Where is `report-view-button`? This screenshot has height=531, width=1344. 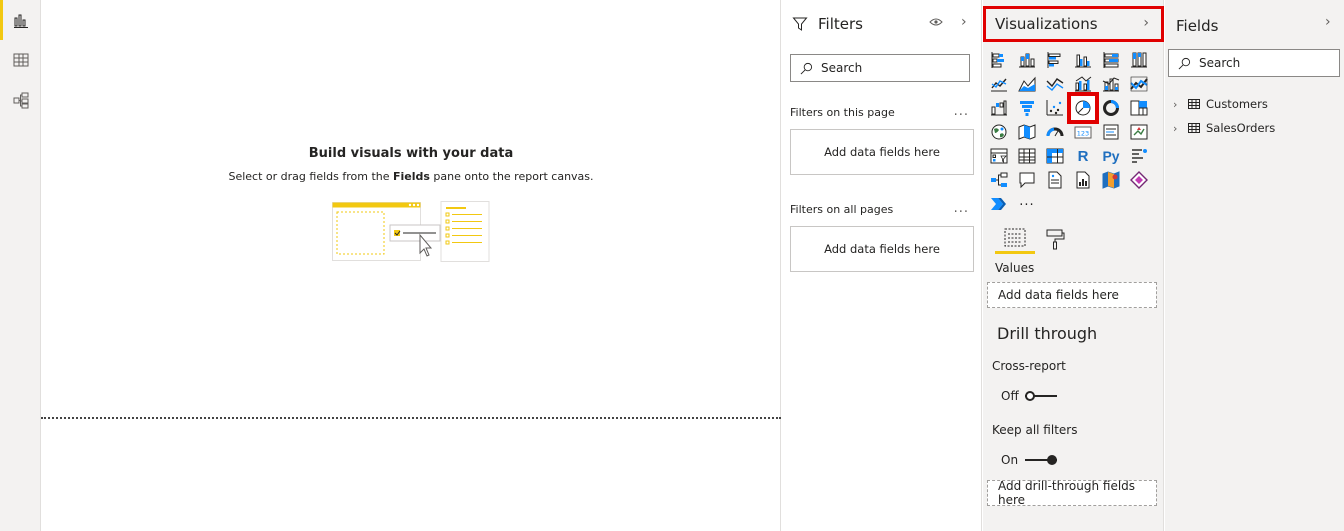 report-view-button is located at coordinates (20, 20).